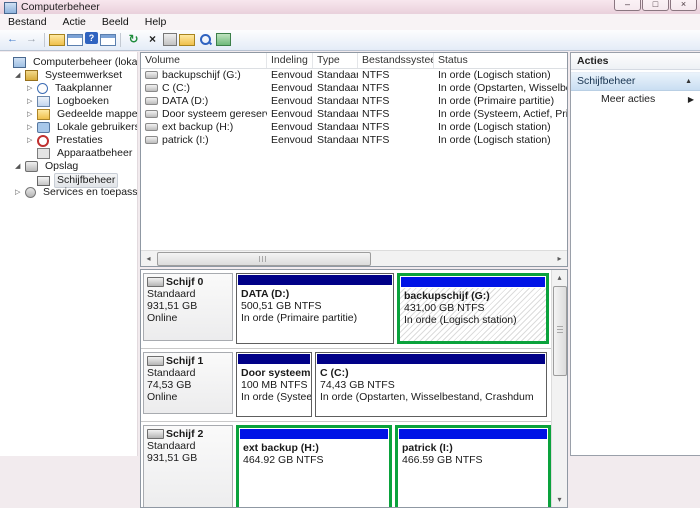 The image size is (700, 508). Describe the element at coordinates (68, 75) in the screenshot. I see `tree-item-systeemwerkset: ◢ Systeemwerkset` at that location.